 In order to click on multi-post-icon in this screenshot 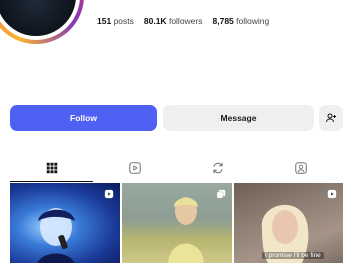, I will do `click(221, 194)`.